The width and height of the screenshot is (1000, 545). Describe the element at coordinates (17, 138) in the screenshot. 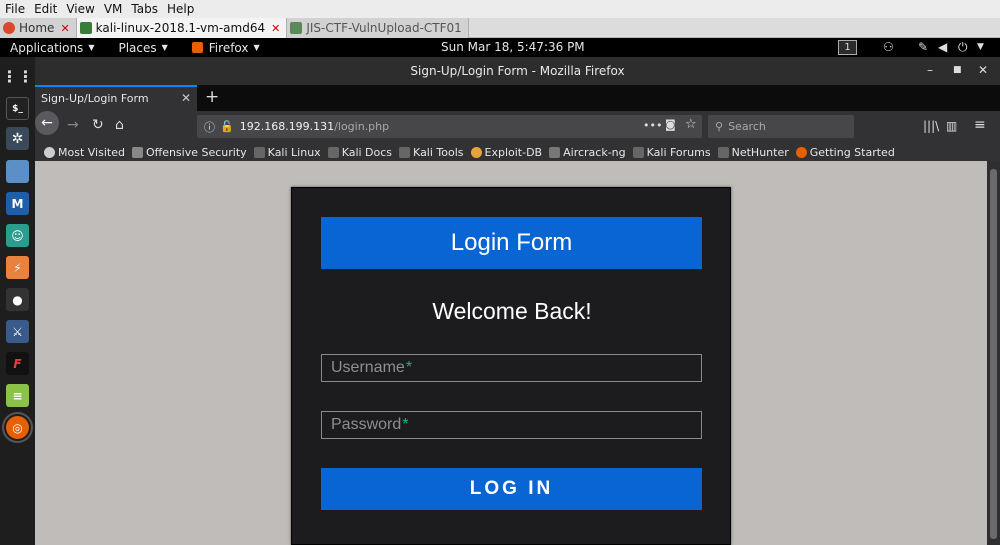

I see `settings-icon: ✲` at that location.